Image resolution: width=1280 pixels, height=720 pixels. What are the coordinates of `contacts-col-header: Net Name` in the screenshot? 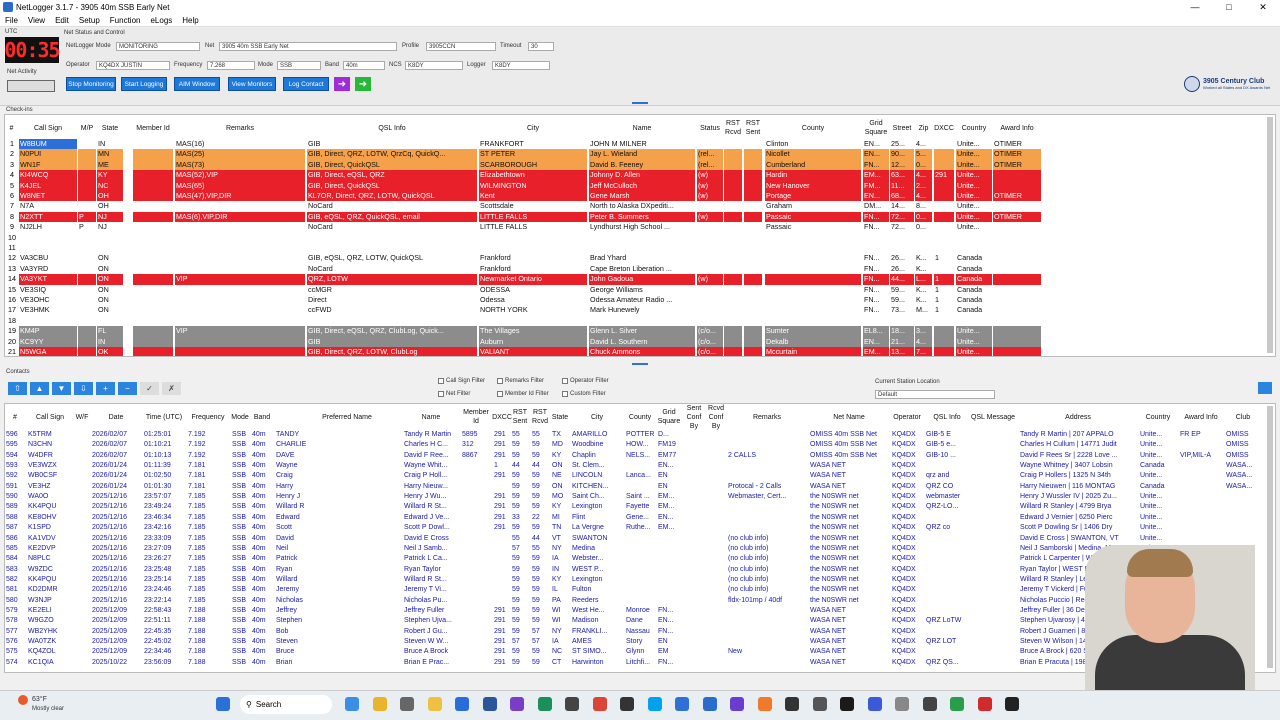 It's located at (849, 417).